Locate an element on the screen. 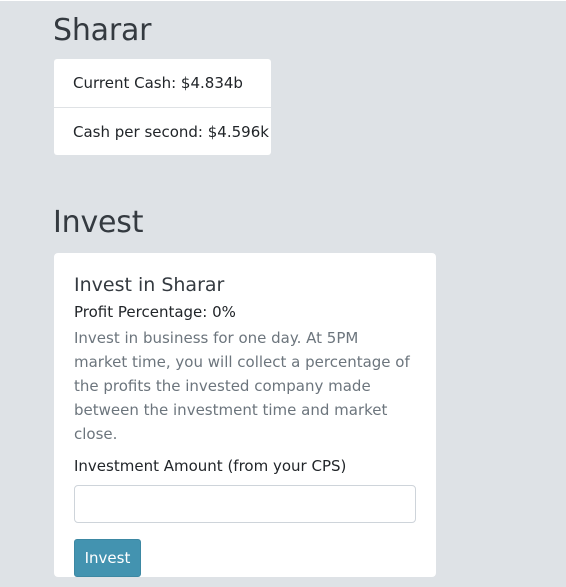 This screenshot has width=566, height=587. profit-percentage: Profit Percentage: 0% is located at coordinates (155, 312).